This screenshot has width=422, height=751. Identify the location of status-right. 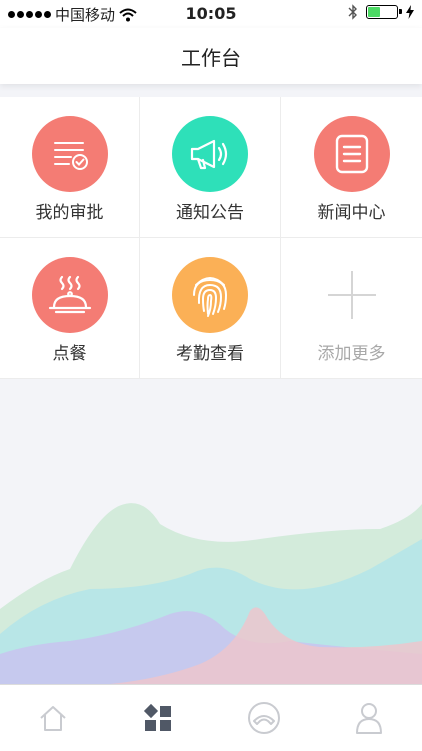
(381, 12).